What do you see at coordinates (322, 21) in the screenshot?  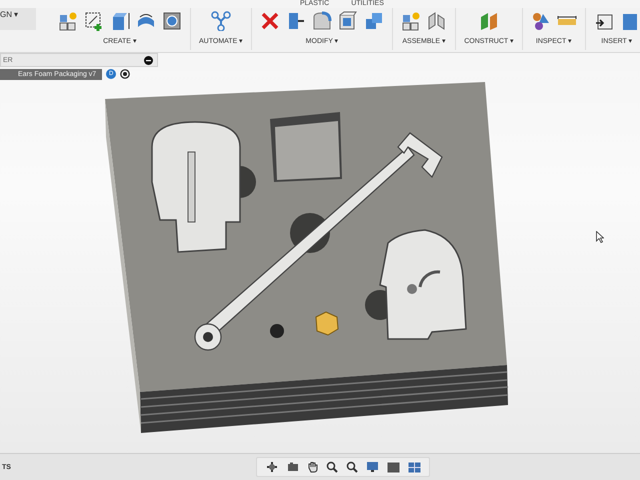 I see `fillet-icon` at bounding box center [322, 21].